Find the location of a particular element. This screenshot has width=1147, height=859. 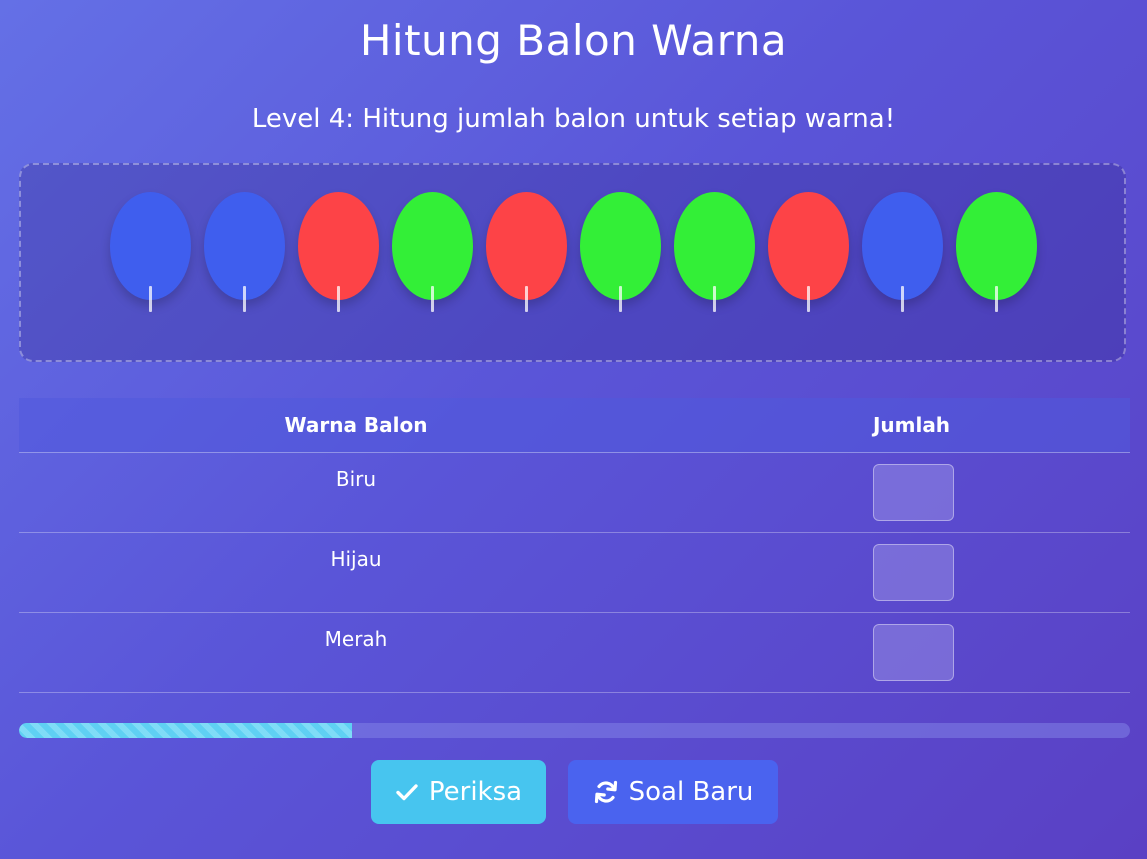

new-question-label: Soal Baru is located at coordinates (691, 792).